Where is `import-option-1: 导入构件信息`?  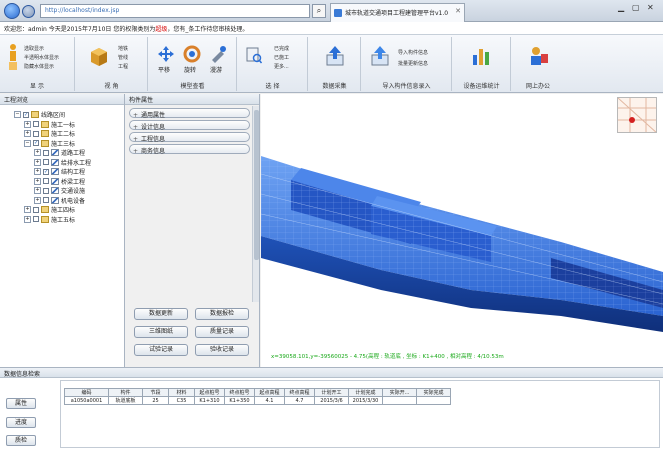 import-option-1: 导入构件信息 is located at coordinates (413, 52).